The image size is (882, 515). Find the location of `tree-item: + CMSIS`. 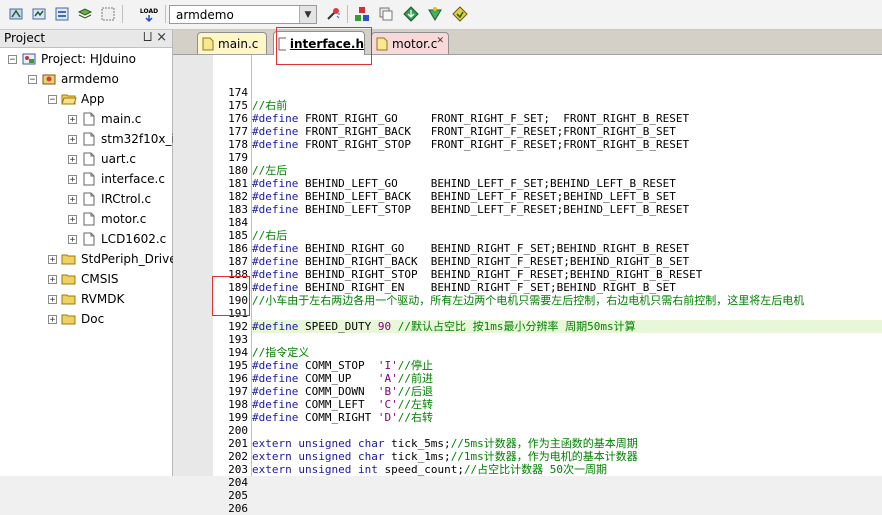

tree-item: + CMSIS is located at coordinates (83, 279).